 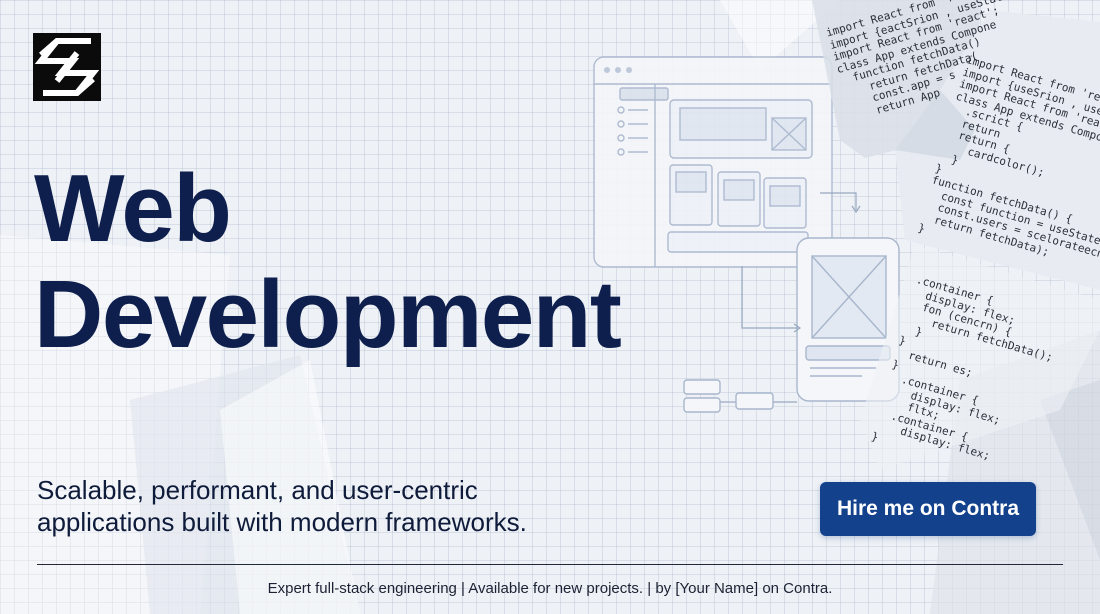 I want to click on hire-me-button: Hire me on Contra, so click(x=928, y=509).